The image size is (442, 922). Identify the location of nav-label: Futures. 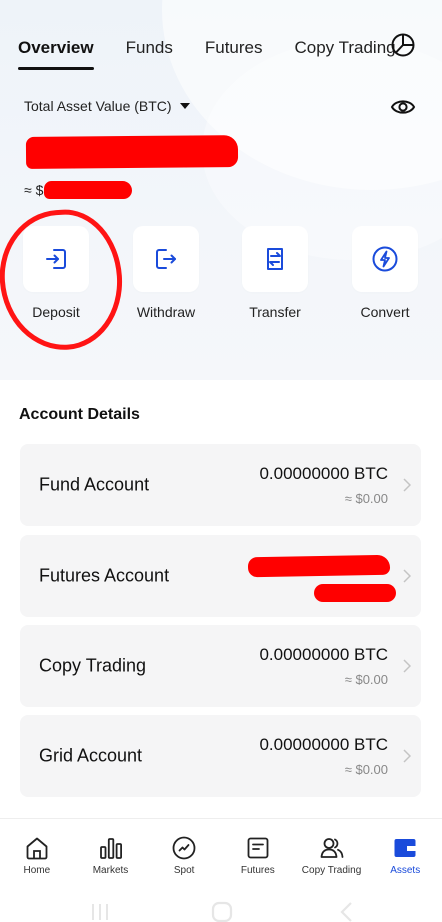
(257, 870).